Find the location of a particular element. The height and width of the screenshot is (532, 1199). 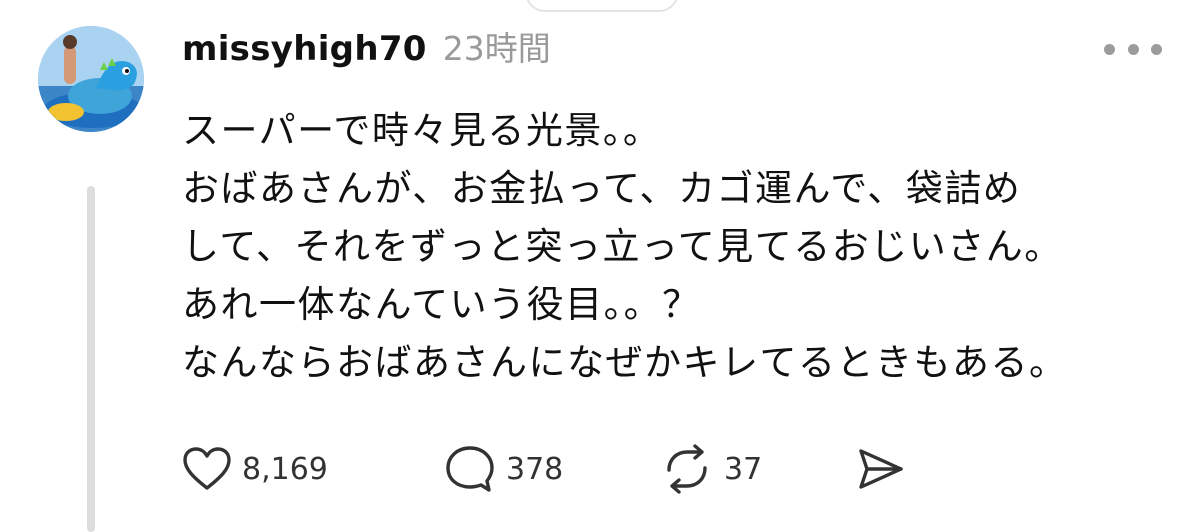

post-text-line: なんならおばあさんになぜかキレてるときもある。 is located at coordinates (625, 362).